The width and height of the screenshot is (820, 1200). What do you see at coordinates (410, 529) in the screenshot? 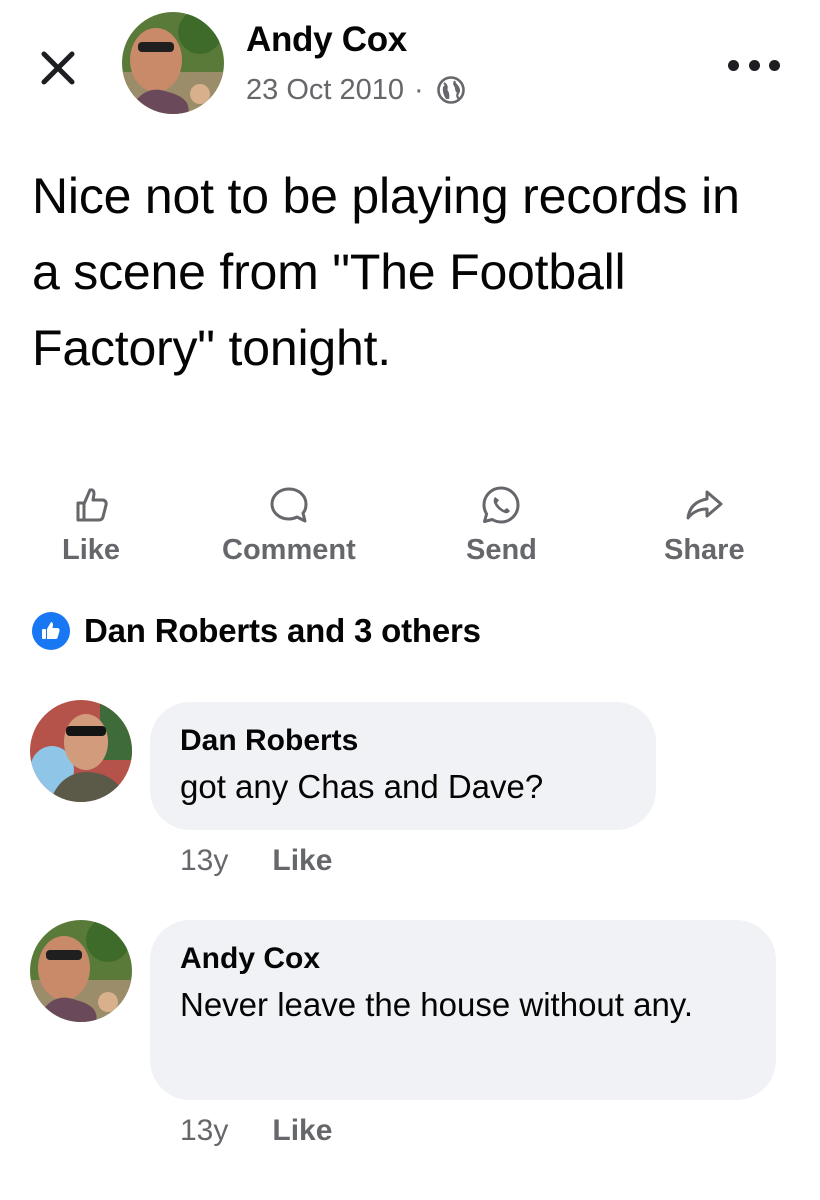
I see `action-bar: Like Comment Send Share` at bounding box center [410, 529].